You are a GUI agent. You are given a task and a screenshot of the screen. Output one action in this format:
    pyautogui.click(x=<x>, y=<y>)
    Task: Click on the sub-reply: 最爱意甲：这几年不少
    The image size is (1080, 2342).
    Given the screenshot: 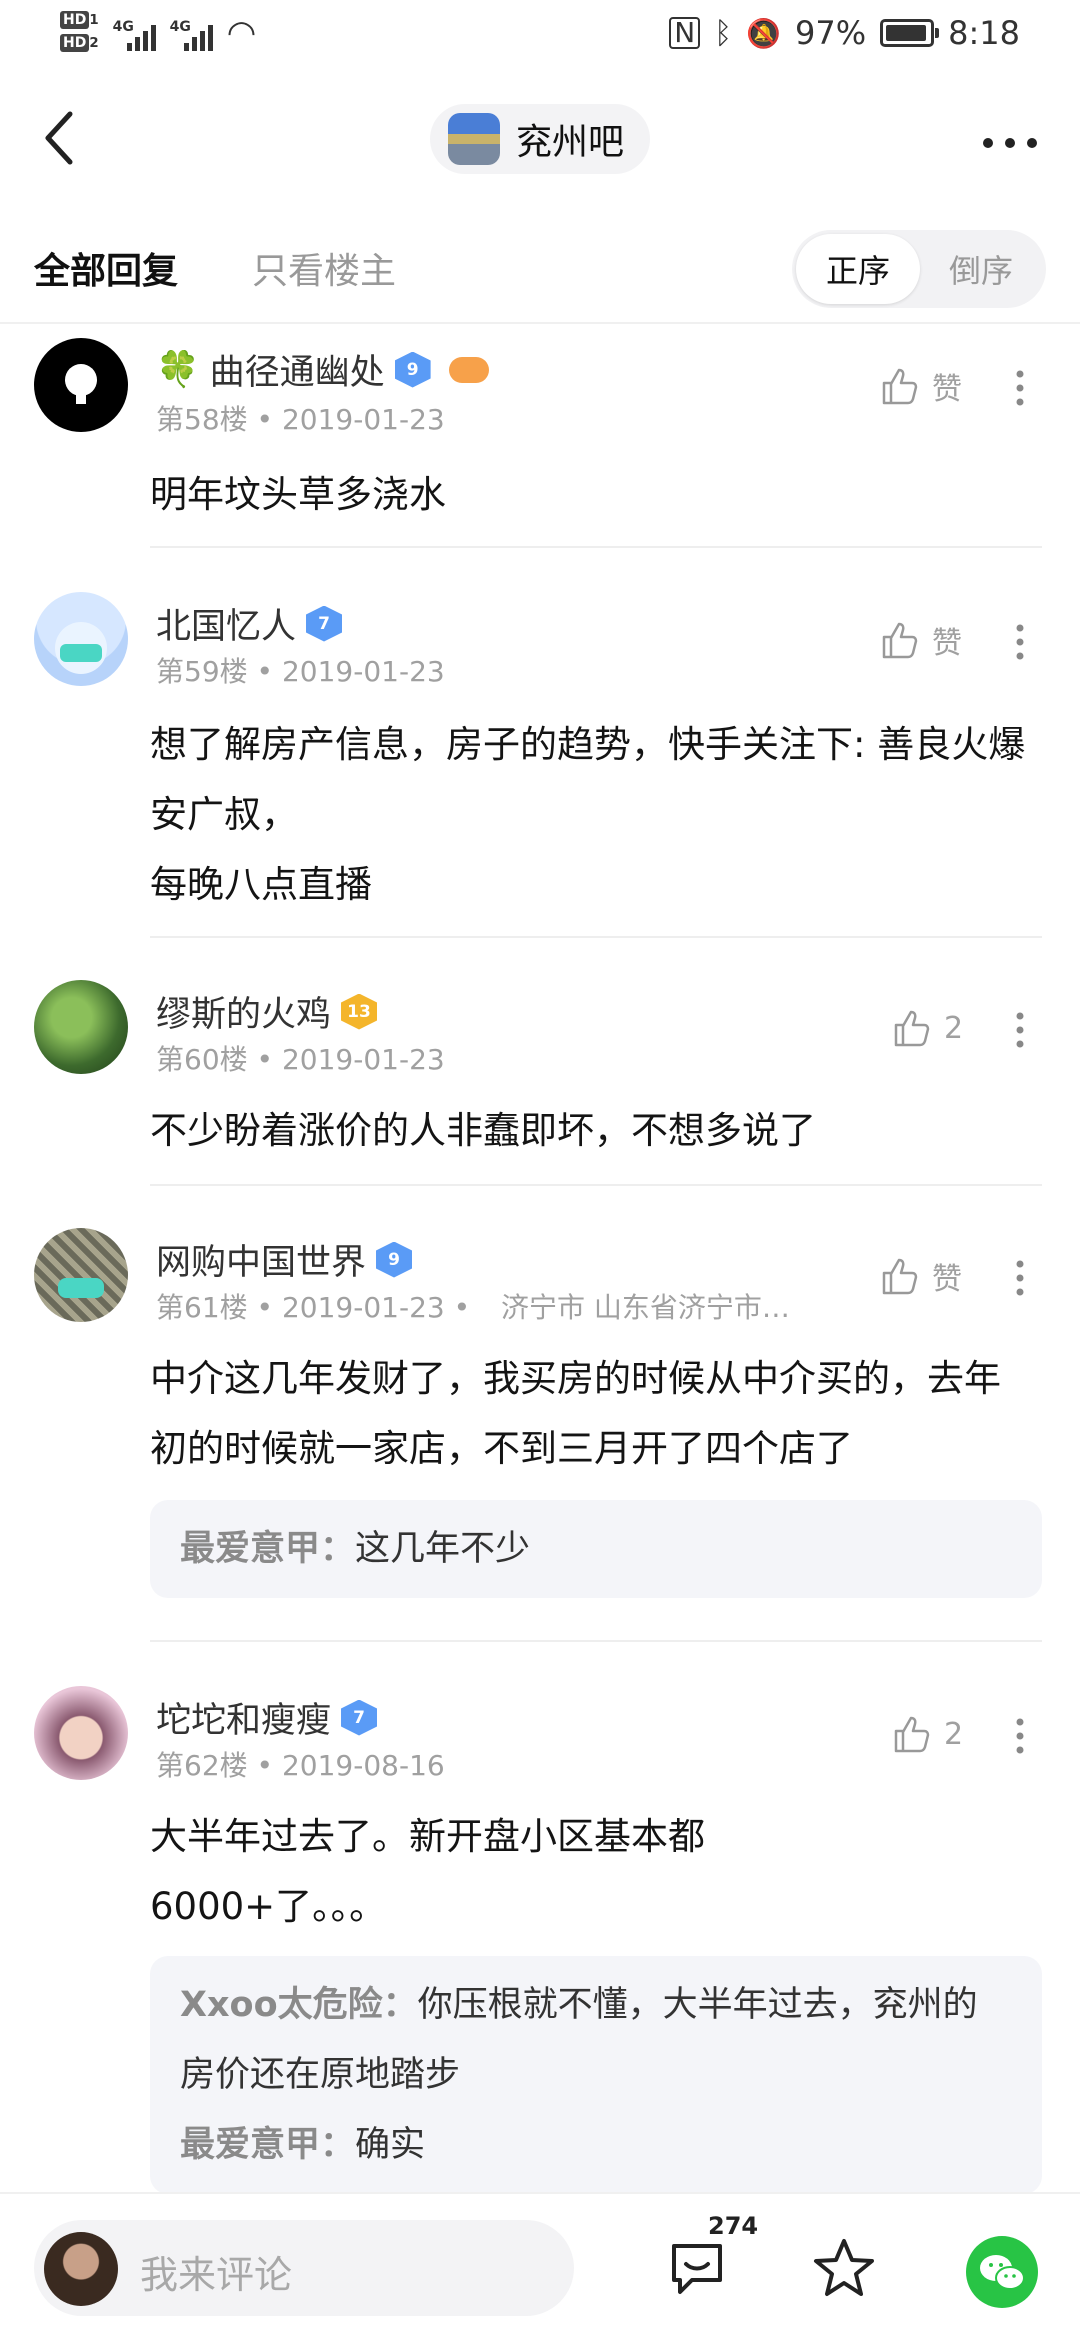 What is the action you would take?
    pyautogui.click(x=596, y=1549)
    